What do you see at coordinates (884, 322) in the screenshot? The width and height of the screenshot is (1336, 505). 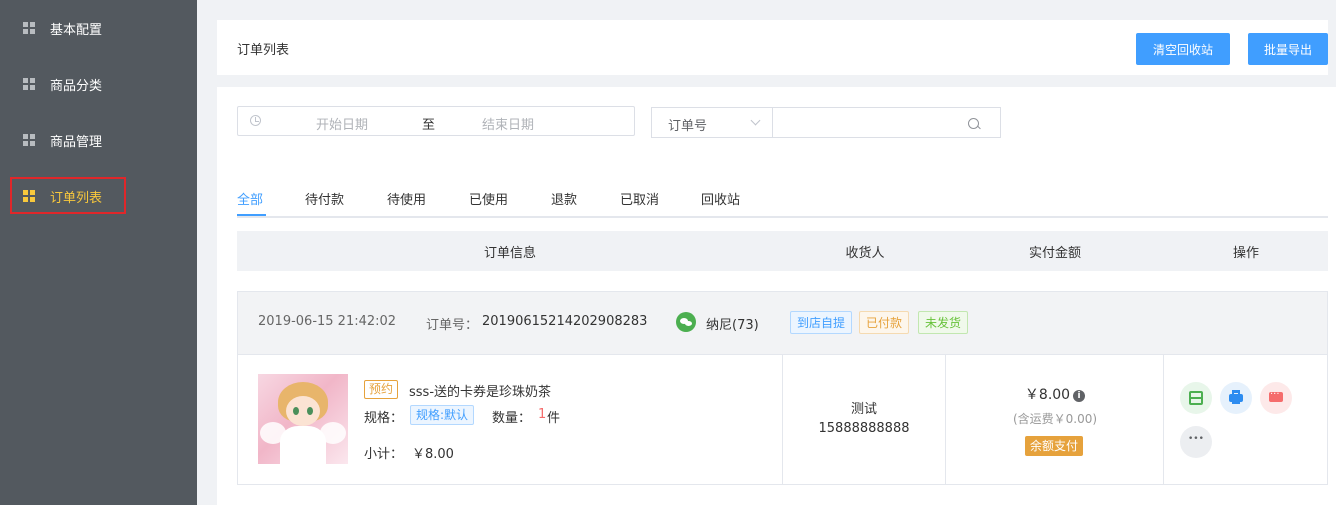 I see `status-badge-paid: 已付款` at bounding box center [884, 322].